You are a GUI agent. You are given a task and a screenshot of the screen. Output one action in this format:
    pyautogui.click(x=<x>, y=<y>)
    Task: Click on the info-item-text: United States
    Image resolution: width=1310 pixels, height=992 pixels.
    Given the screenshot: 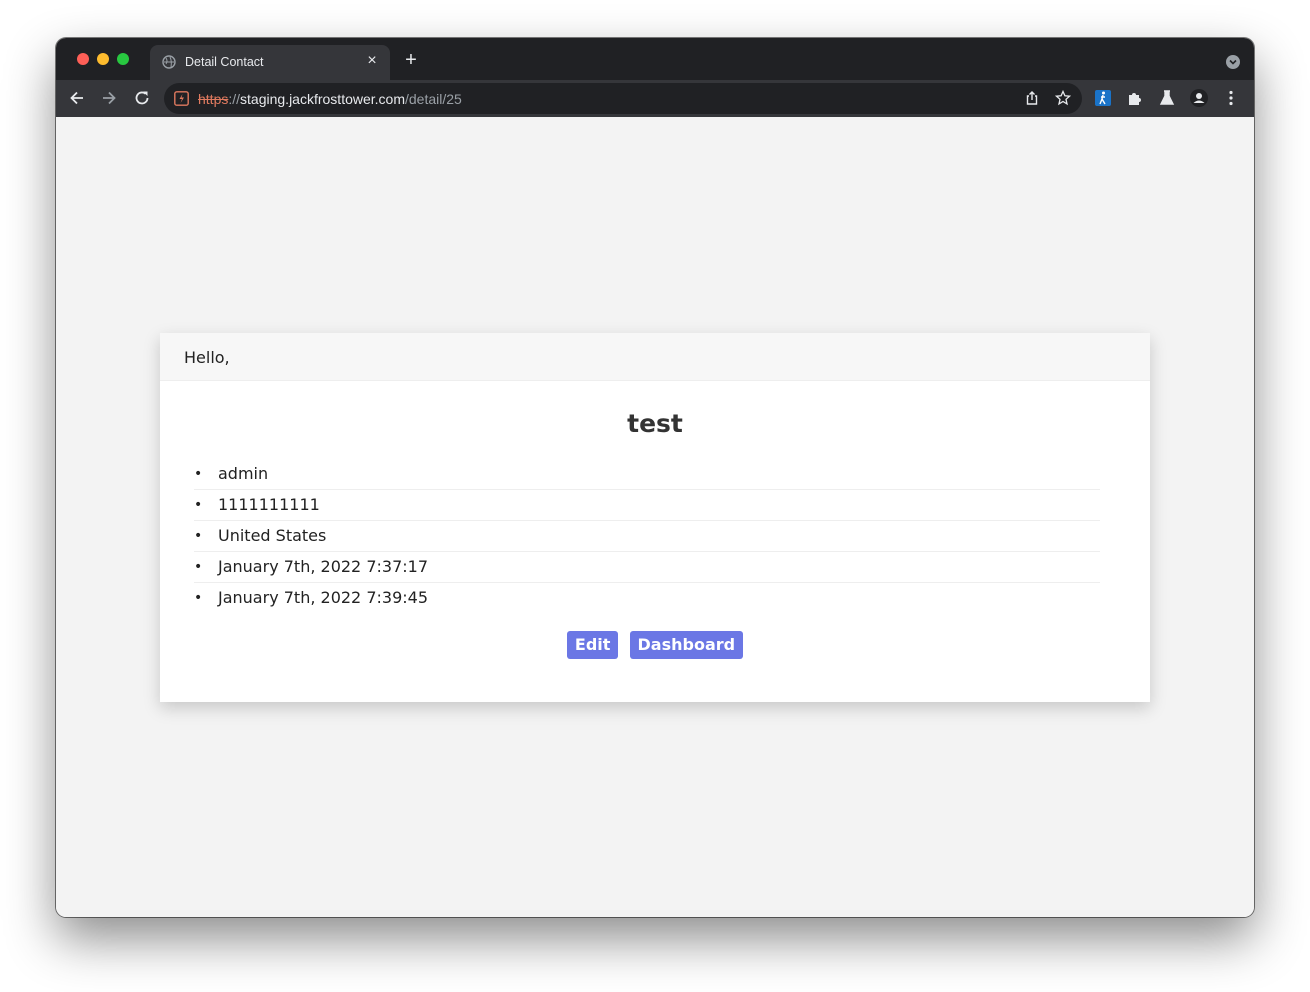 What is the action you would take?
    pyautogui.click(x=272, y=535)
    